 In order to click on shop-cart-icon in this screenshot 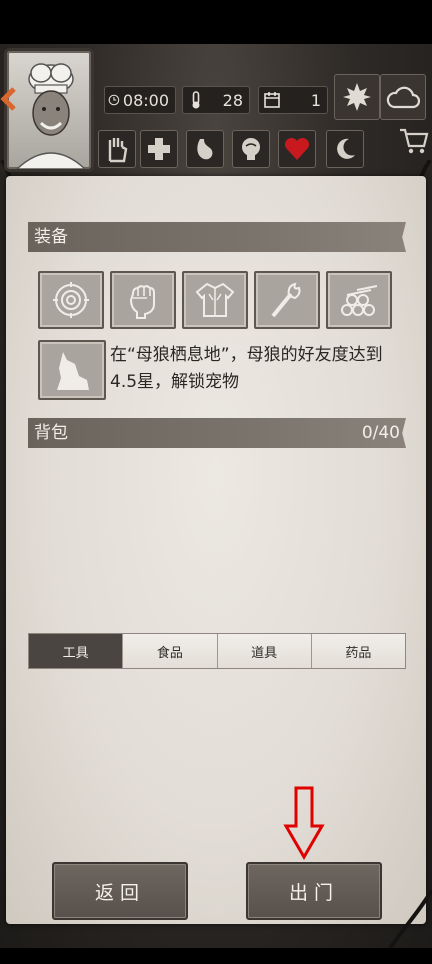, I will do `click(414, 140)`.